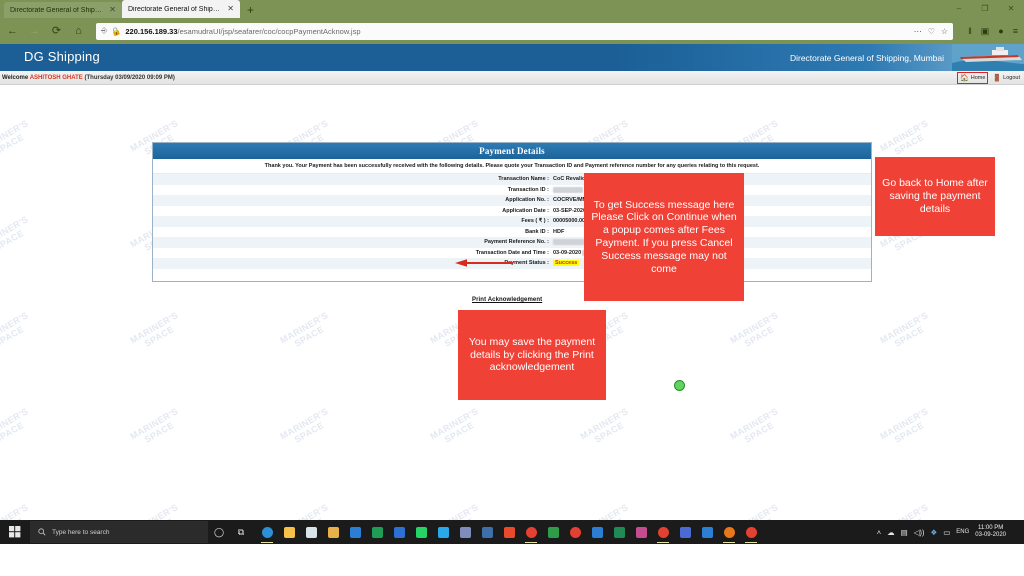 This screenshot has height=576, width=1024. I want to click on block-app-icon, so click(619, 532).